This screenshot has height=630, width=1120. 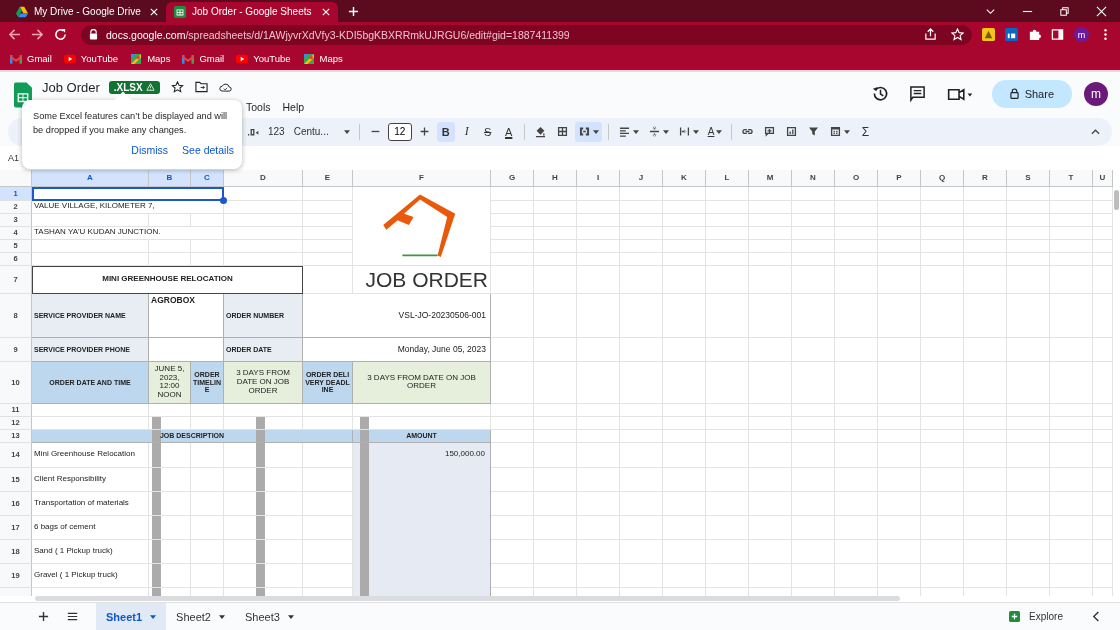 I want to click on italic-button: I, so click(x=466, y=131).